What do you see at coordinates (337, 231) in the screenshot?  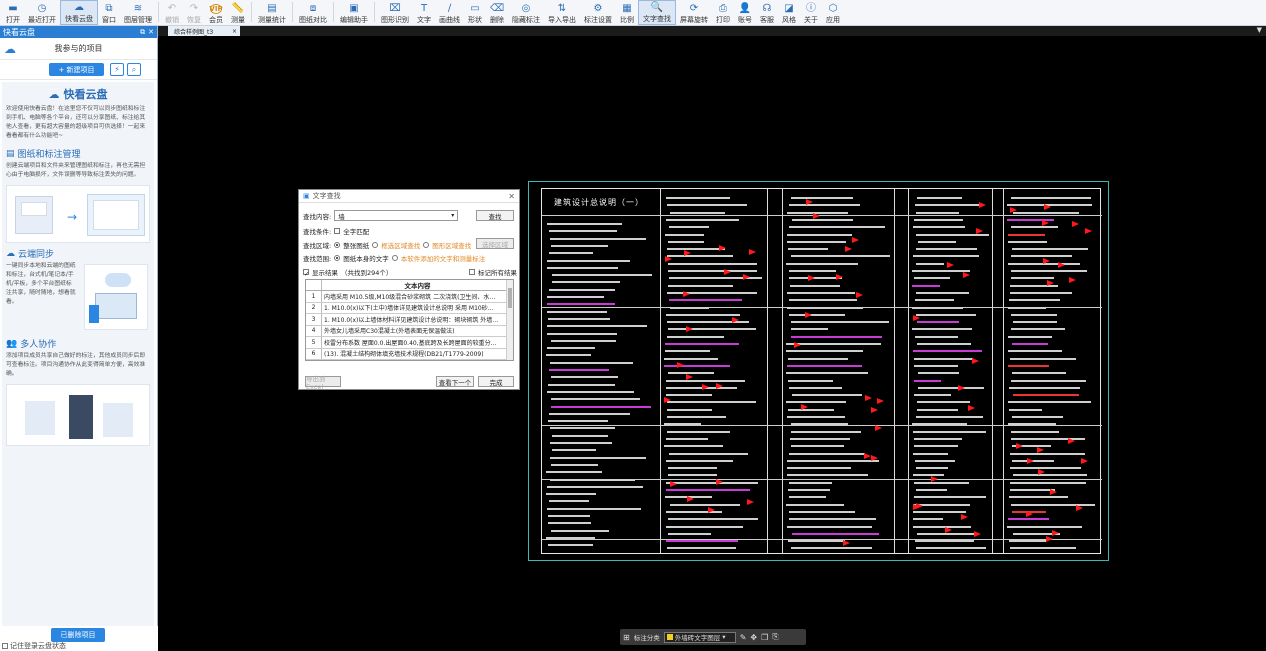 I see `whole-match-checkbox` at bounding box center [337, 231].